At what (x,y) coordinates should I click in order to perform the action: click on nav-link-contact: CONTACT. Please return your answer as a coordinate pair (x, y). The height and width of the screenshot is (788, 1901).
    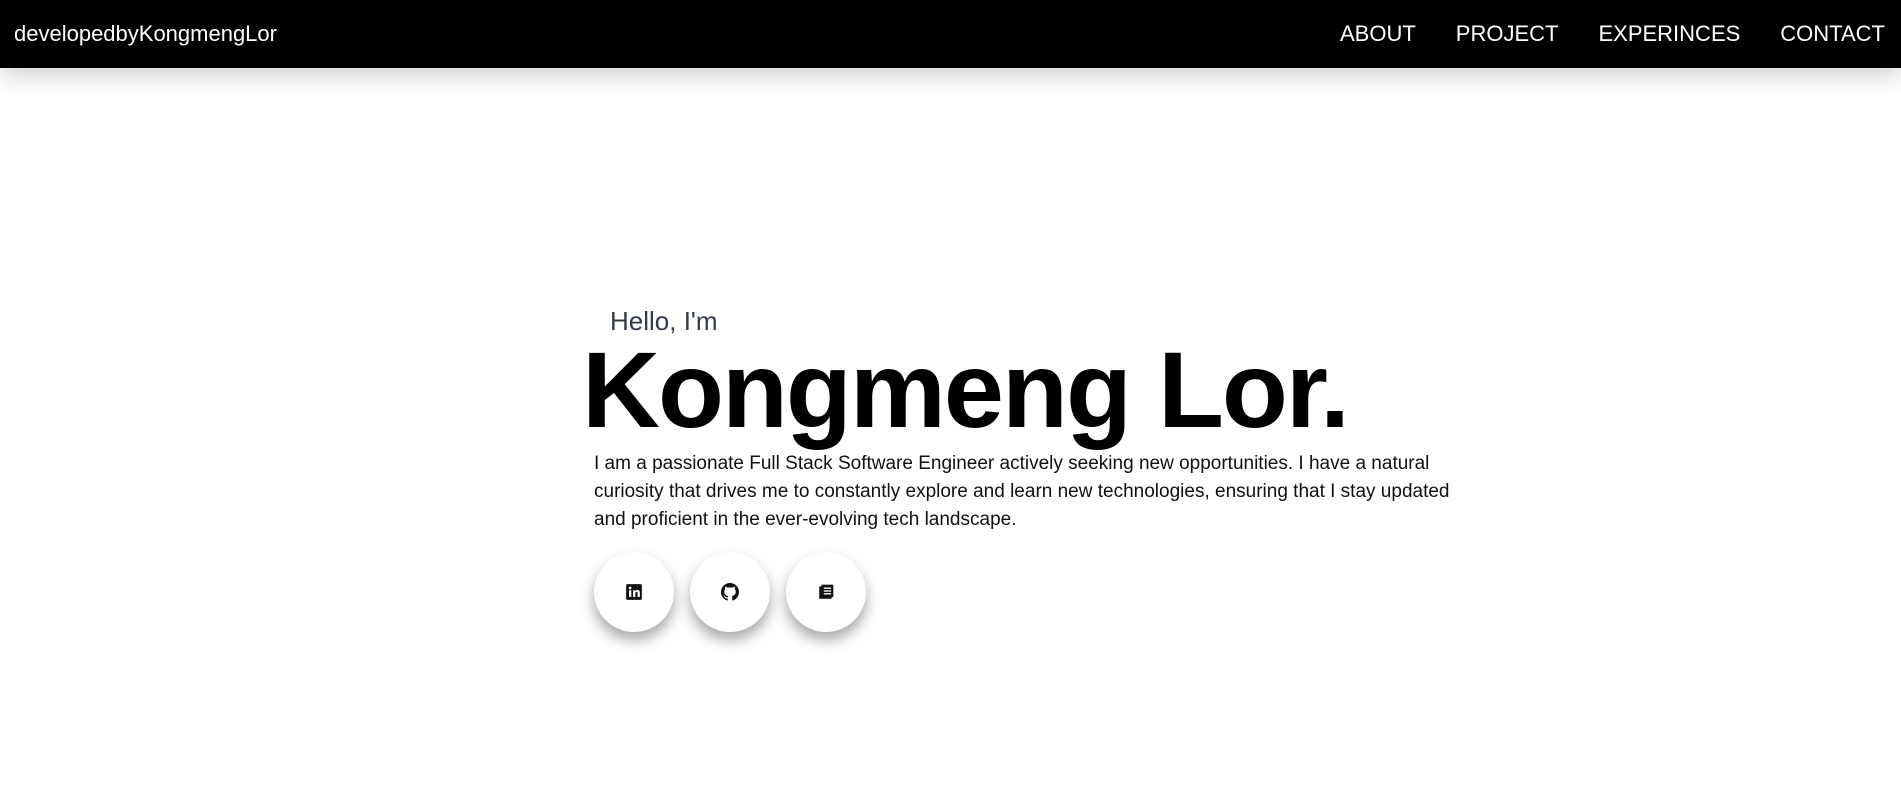
    Looking at the image, I should click on (1832, 34).